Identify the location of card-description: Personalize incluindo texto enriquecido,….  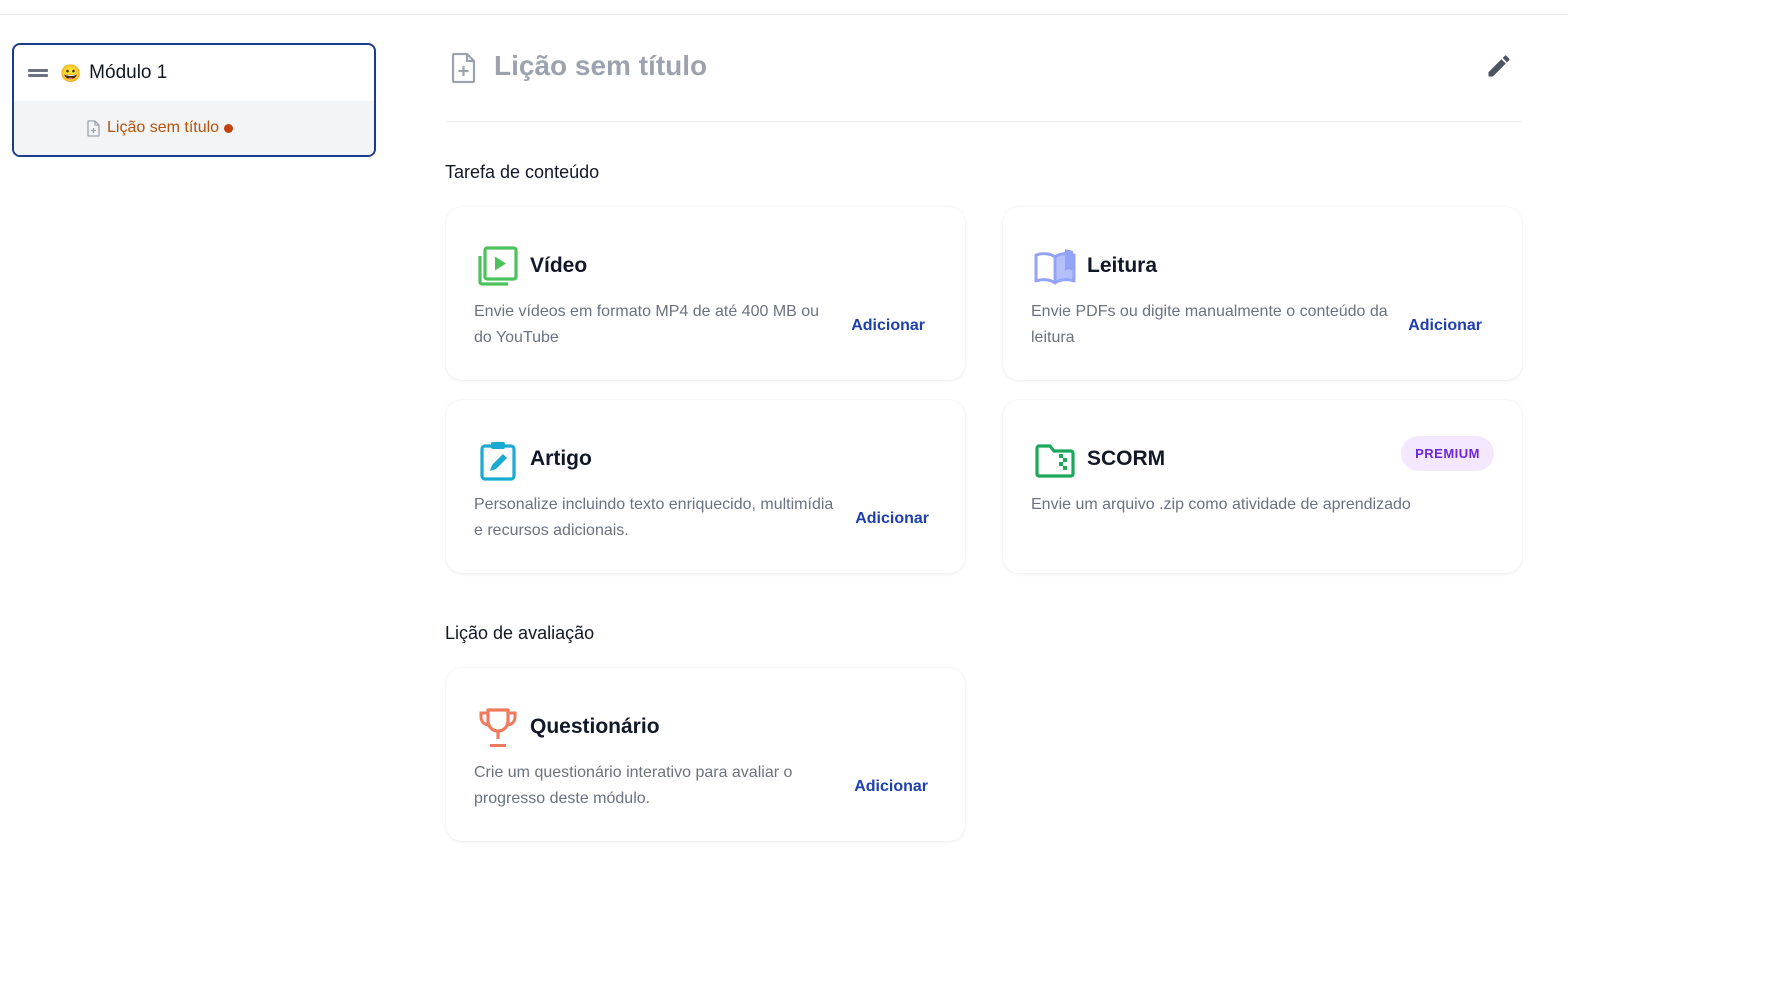
(654, 517).